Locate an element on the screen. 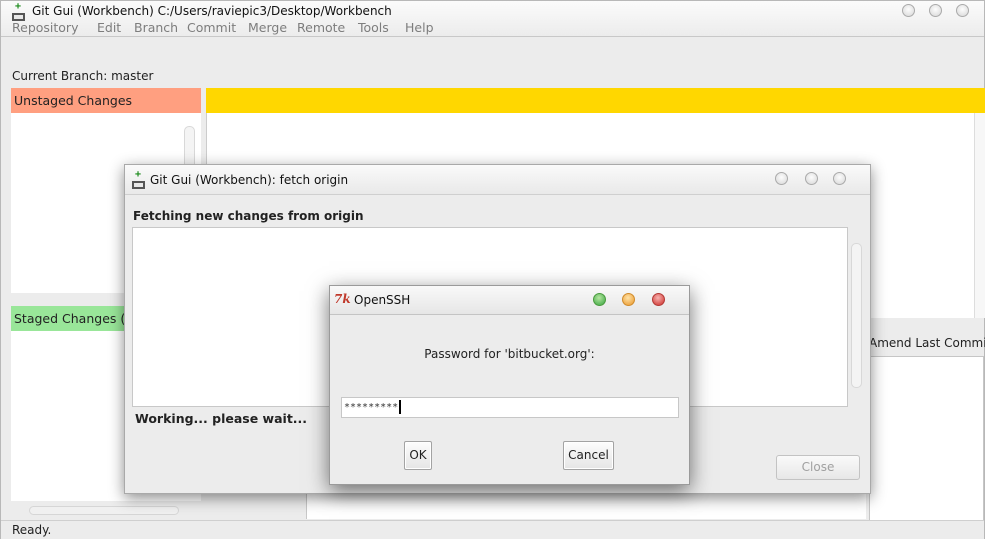  menu-remote: Remote is located at coordinates (321, 28).